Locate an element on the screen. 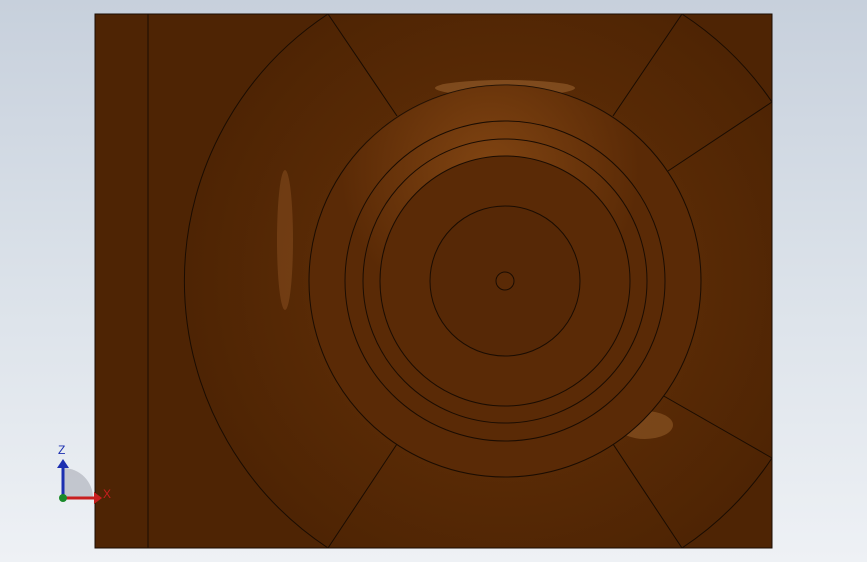 The height and width of the screenshot is (562, 867). triad-quarter-disc is located at coordinates (78, 483).